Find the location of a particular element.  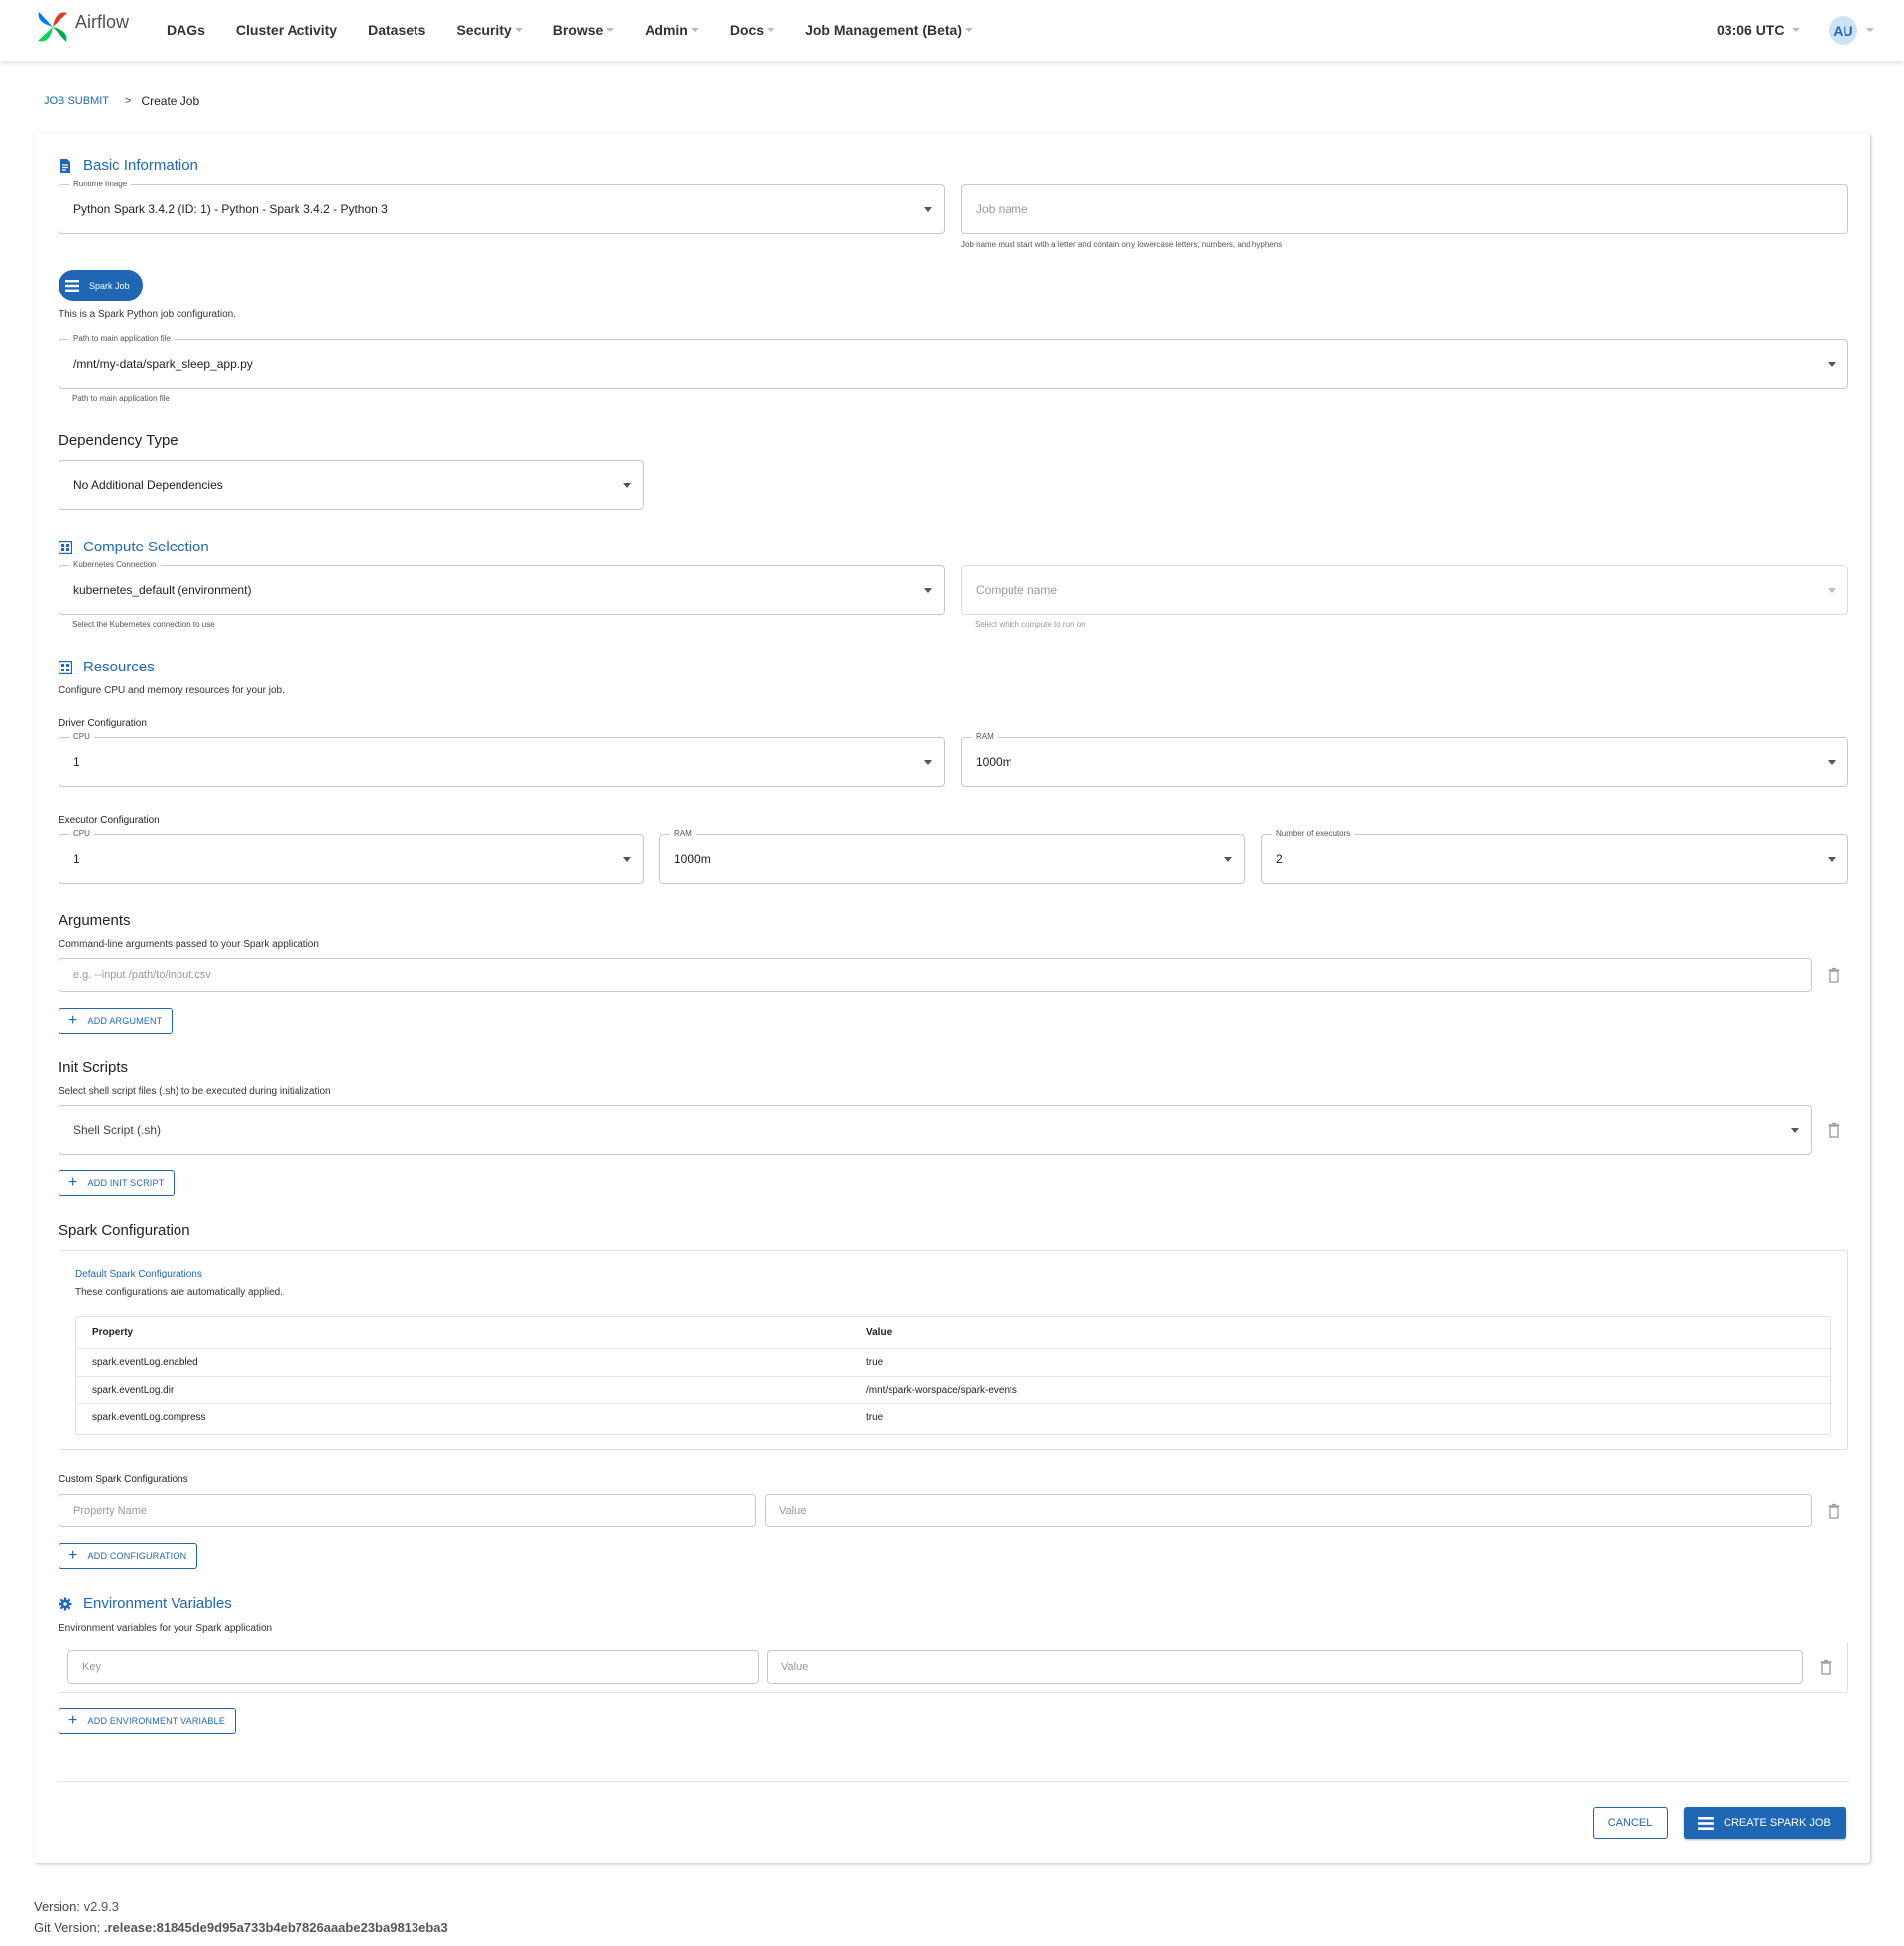

executor-ram-select: RAM 1000m is located at coordinates (952, 856).